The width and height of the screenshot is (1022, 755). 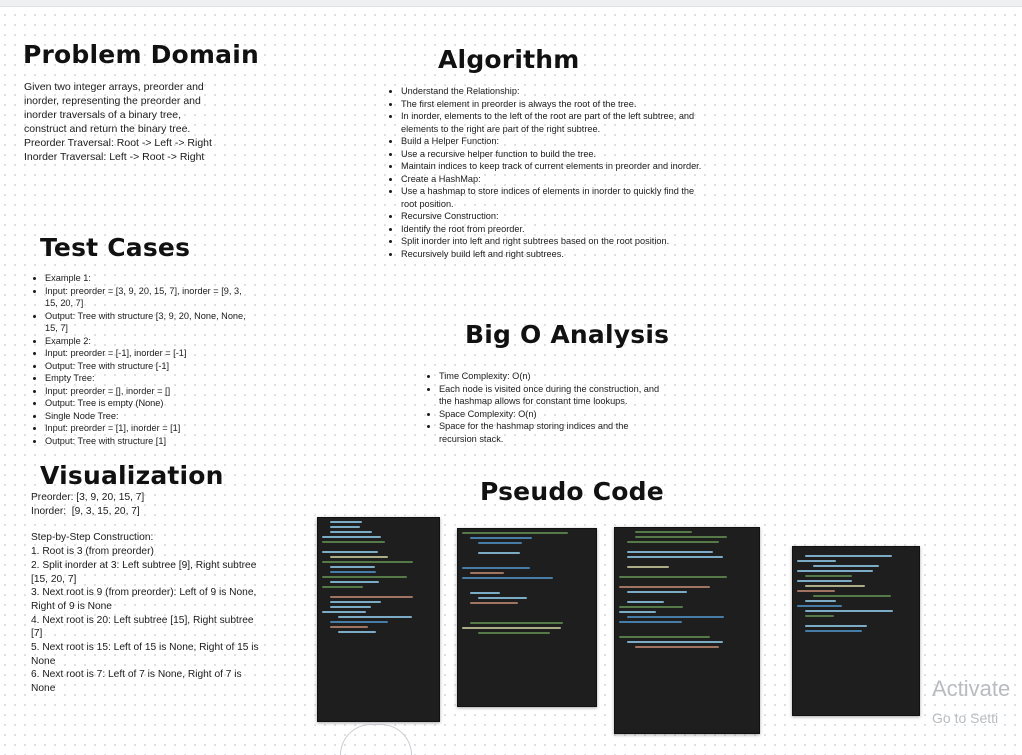 I want to click on test-case-item: Single Node Tree:, so click(x=147, y=416).